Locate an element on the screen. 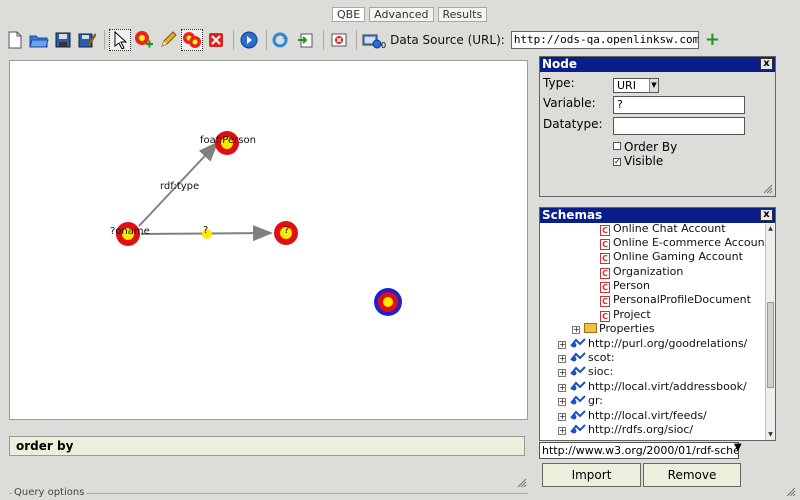 The height and width of the screenshot is (500, 800). tree-item-namespace: + http://local.virt/addressbook/ is located at coordinates (652, 387).